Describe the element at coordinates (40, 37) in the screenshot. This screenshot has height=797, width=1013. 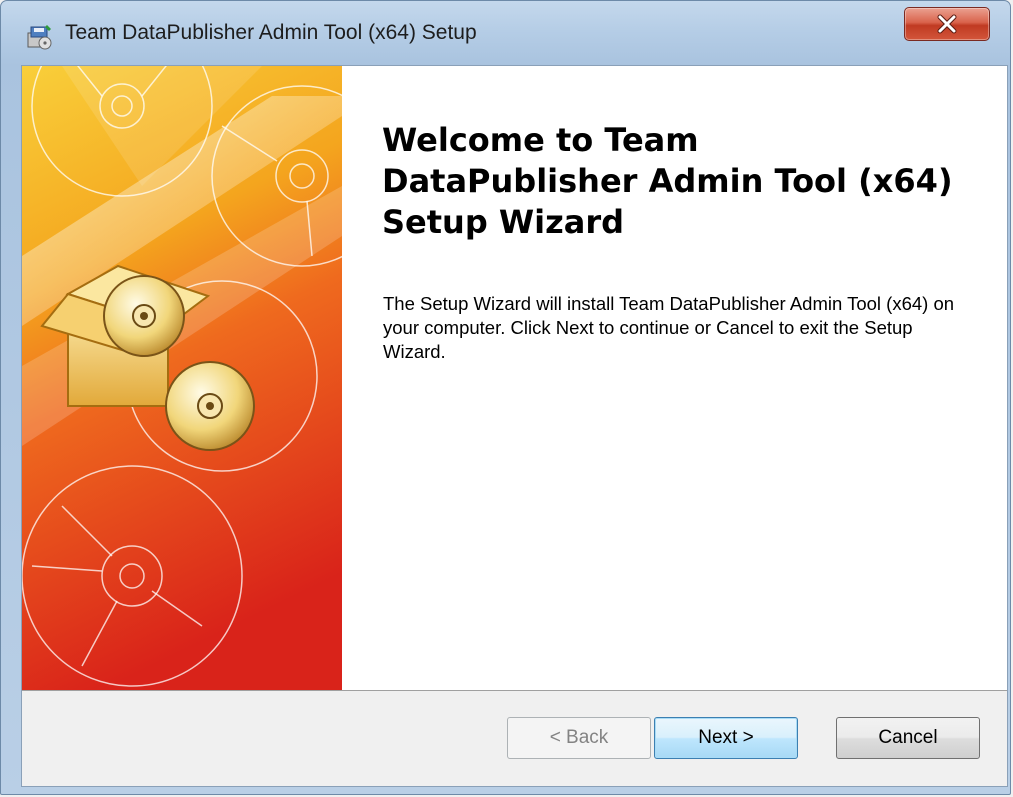
I see `installer-package-icon` at that location.